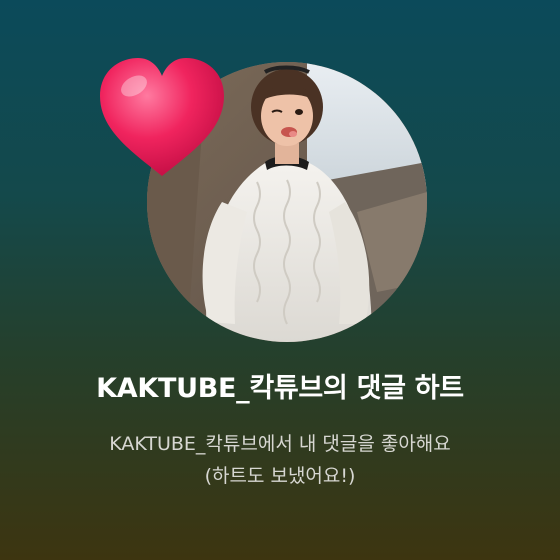 This screenshot has height=560, width=560. Describe the element at coordinates (280, 444) in the screenshot. I see `notification-message-line-1: KAKTUBE_칵튜브에서 내 댓글을 좋아해요` at that location.